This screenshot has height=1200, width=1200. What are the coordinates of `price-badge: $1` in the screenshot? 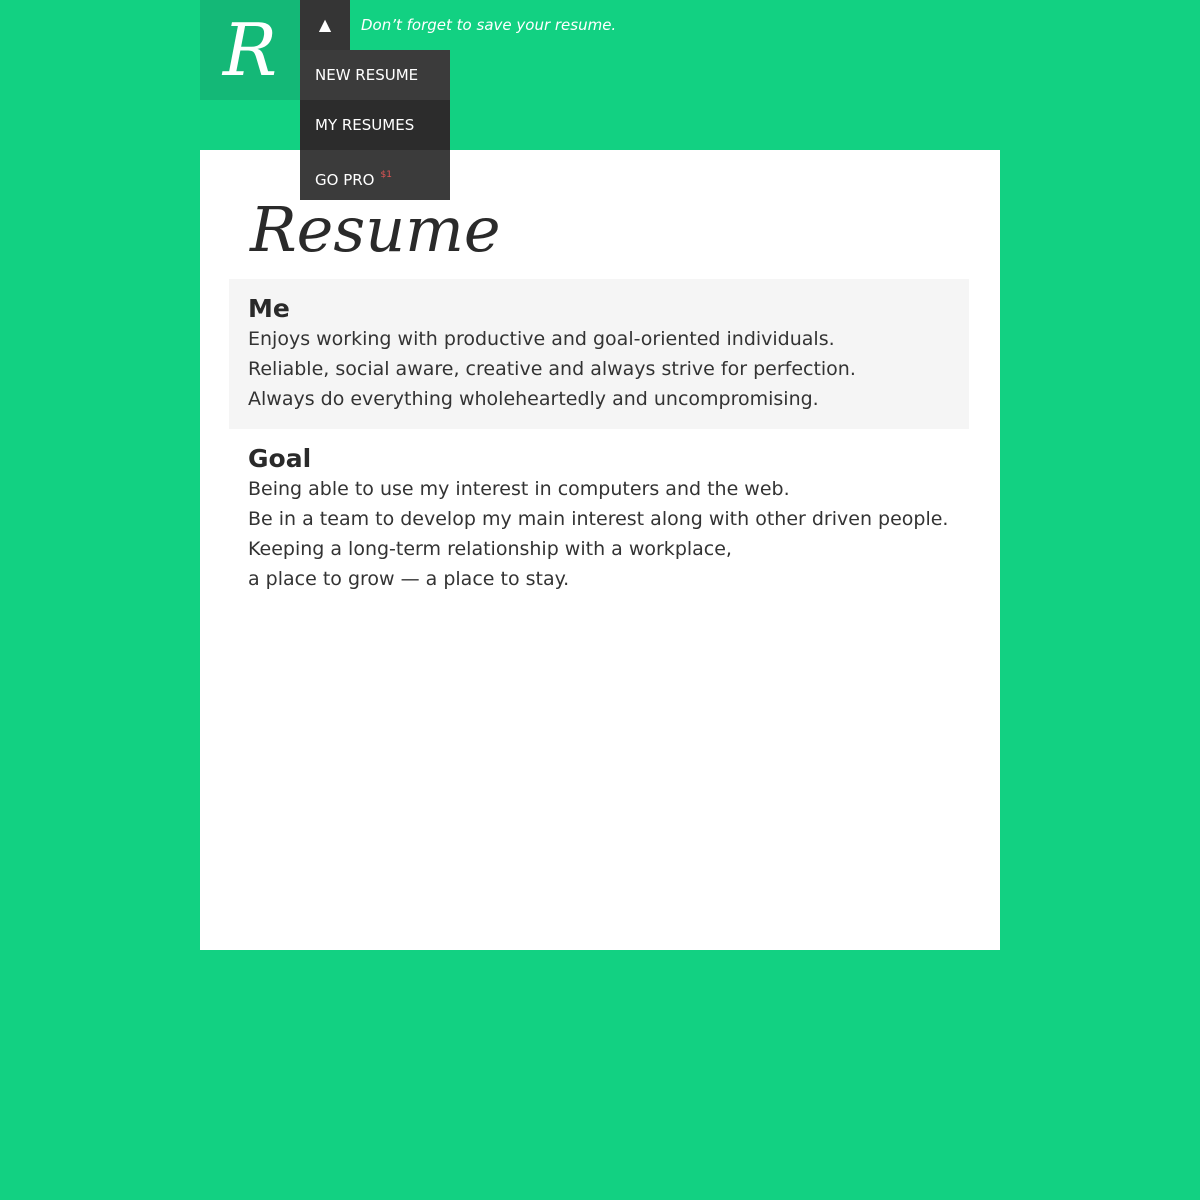 It's located at (386, 175).